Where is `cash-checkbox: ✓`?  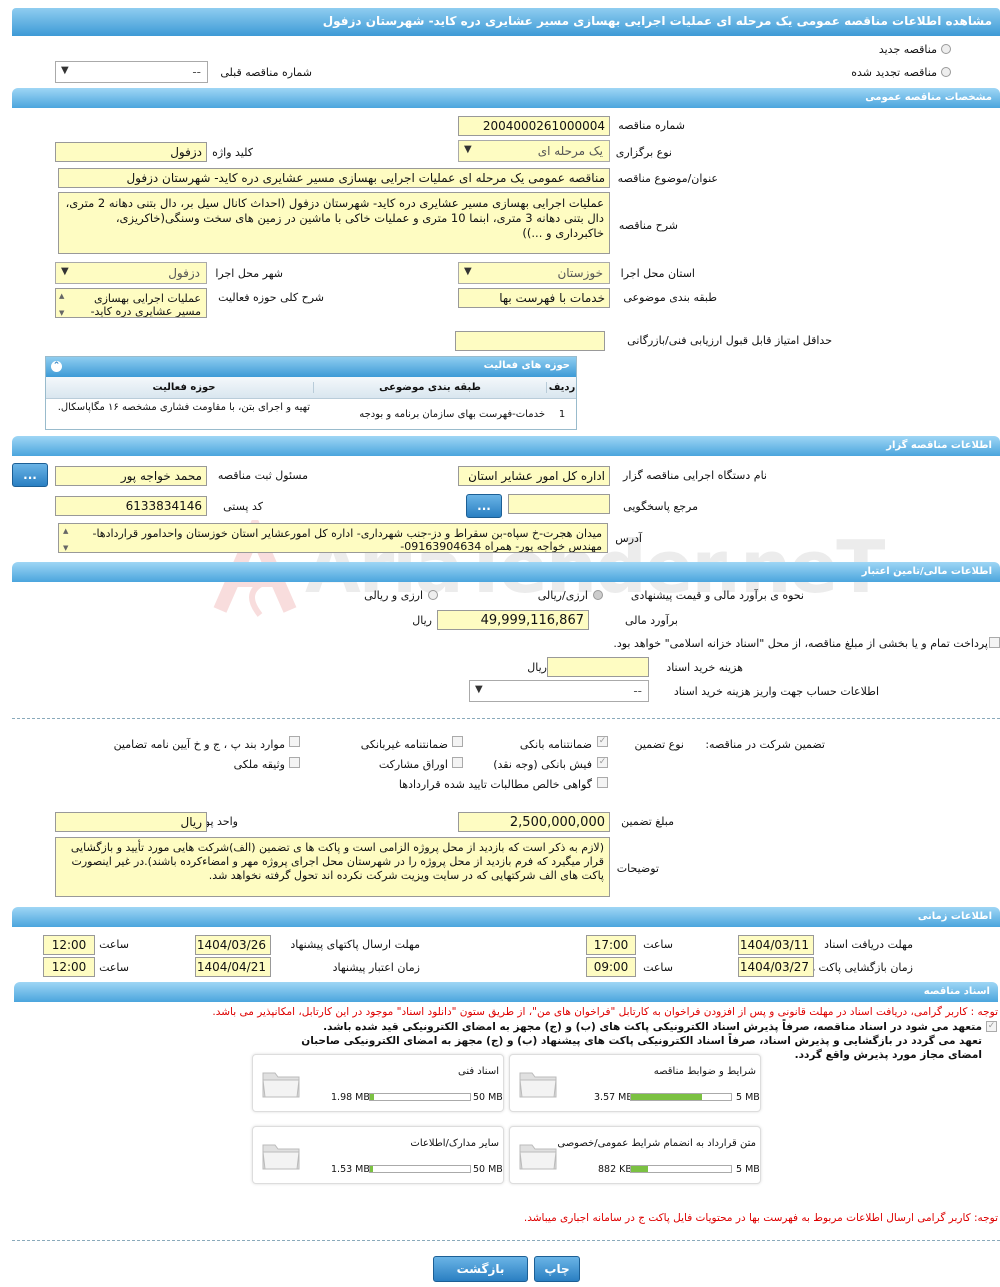
cash-checkbox: ✓ is located at coordinates (602, 762).